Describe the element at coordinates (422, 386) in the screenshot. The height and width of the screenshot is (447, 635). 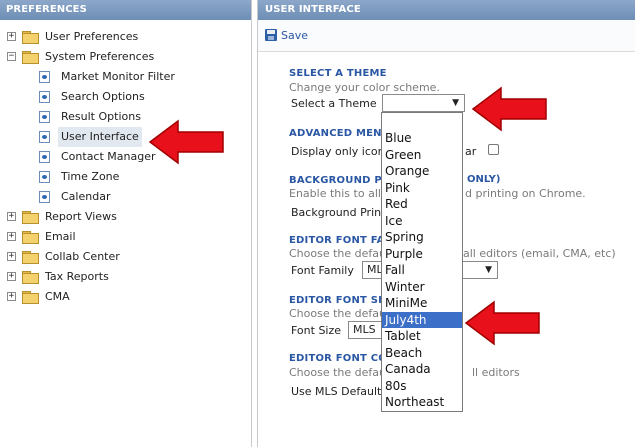
I see `theme-option: 80s` at that location.